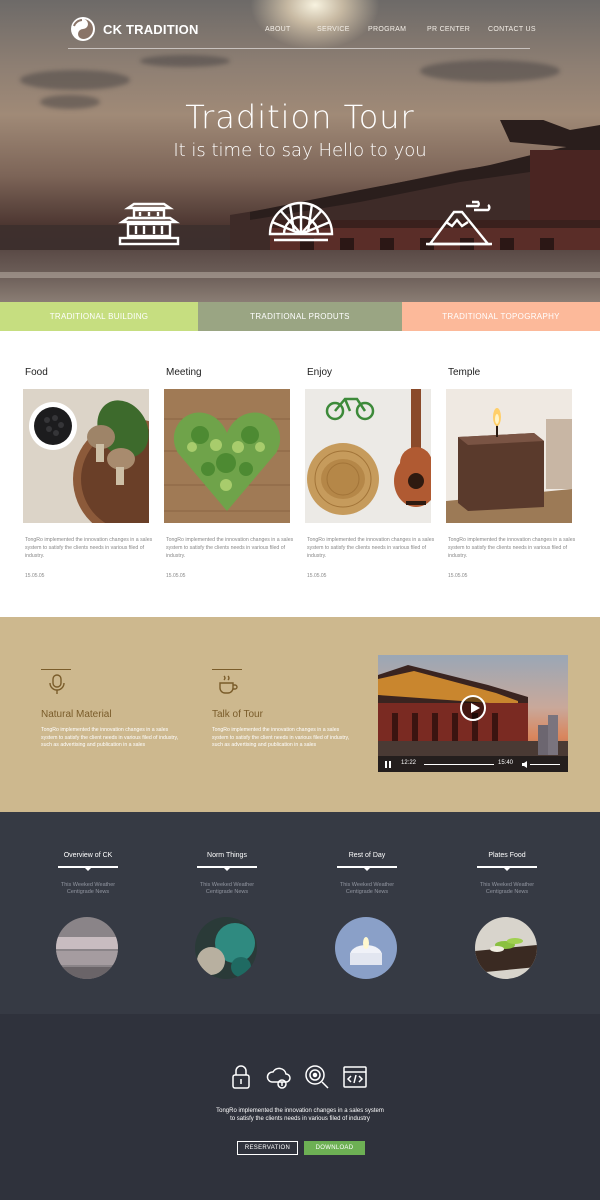 The height and width of the screenshot is (1200, 600). What do you see at coordinates (149, 224) in the screenshot?
I see `building-icon` at bounding box center [149, 224].